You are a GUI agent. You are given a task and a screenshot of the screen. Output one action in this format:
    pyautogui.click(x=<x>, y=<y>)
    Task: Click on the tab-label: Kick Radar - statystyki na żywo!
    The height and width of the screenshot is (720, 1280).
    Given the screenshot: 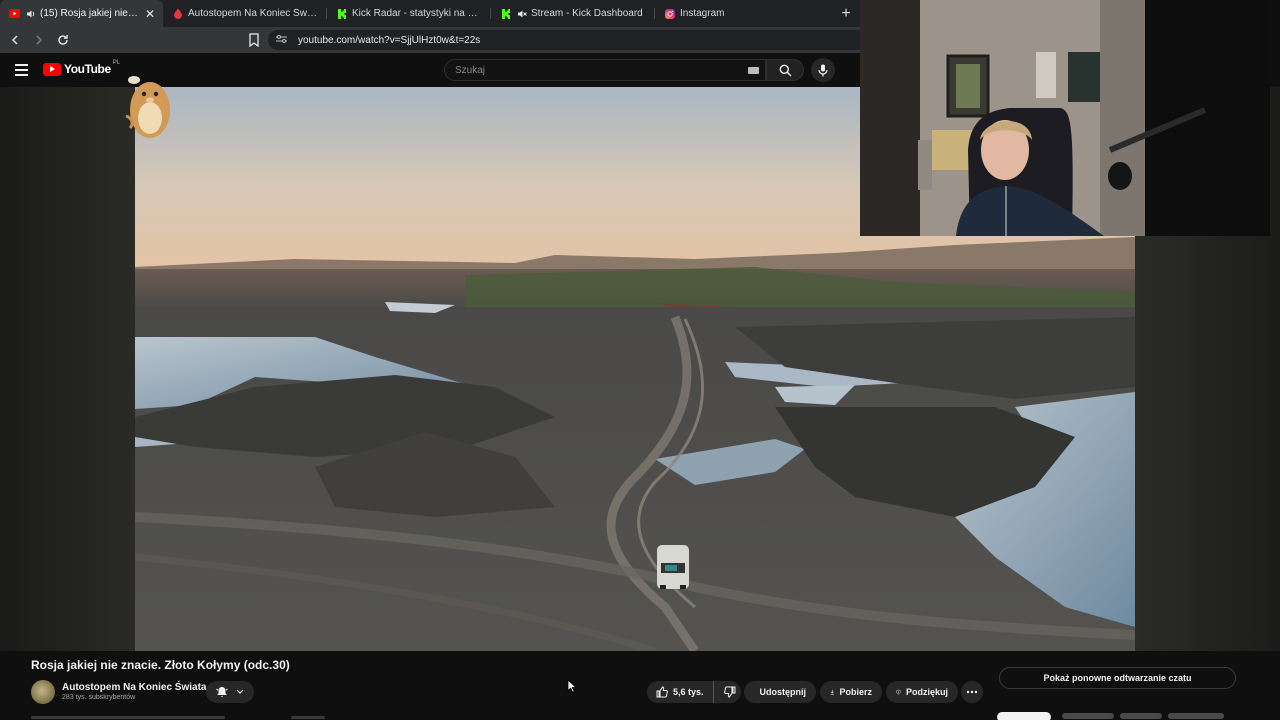 What is the action you would take?
    pyautogui.click(x=417, y=13)
    